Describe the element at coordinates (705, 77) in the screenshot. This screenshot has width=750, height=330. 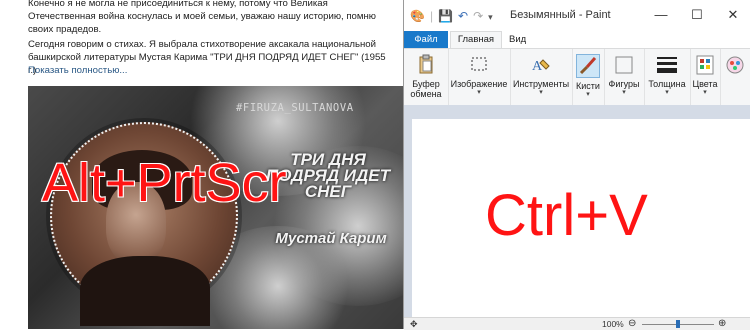
I see `colors-group: Цвета ▾` at that location.